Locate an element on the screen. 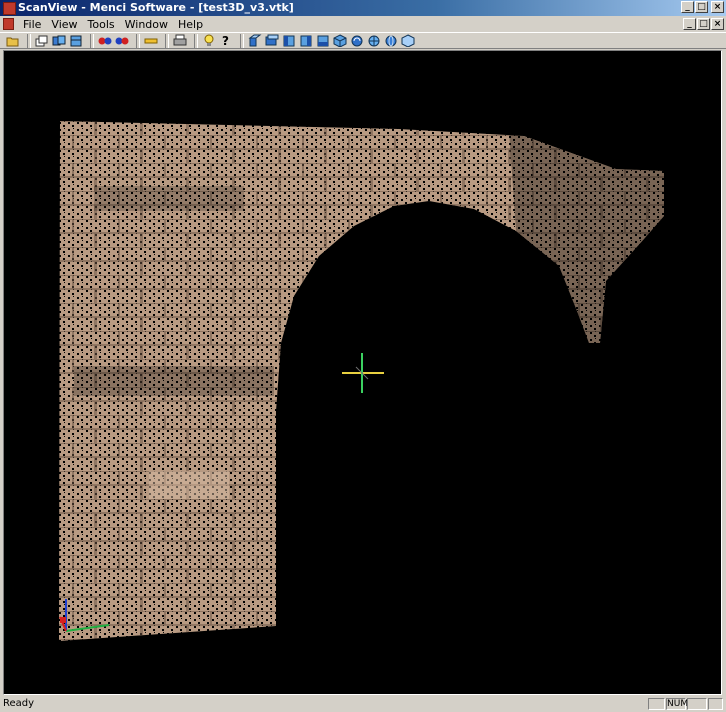  lightbulb-icon is located at coordinates (209, 41).